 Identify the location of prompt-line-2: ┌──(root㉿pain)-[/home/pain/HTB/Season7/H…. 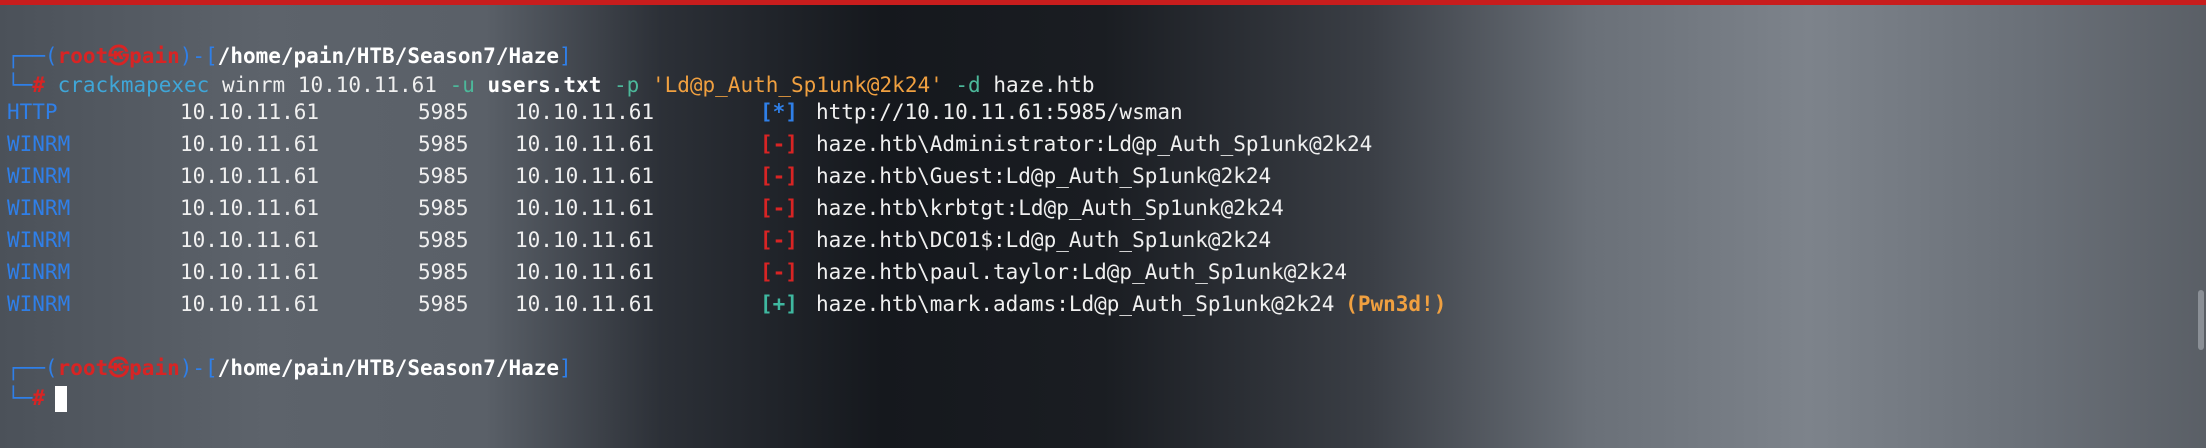
(289, 368).